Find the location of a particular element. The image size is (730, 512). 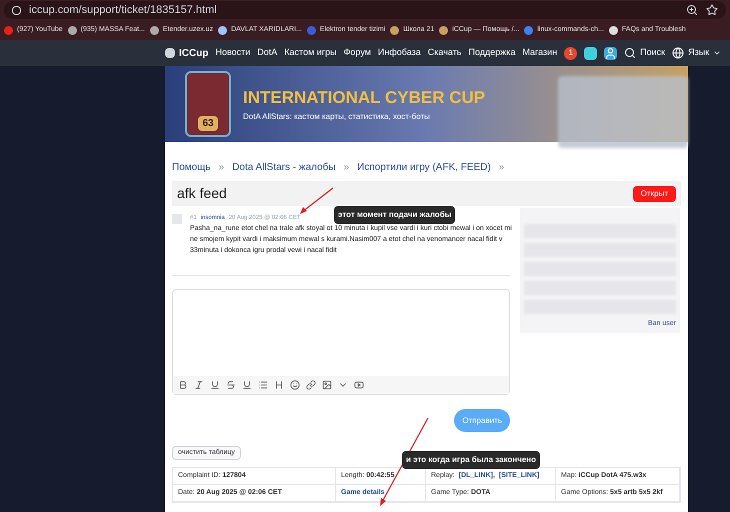

annotation-label: этот момент подачи жалобы is located at coordinates (395, 215).